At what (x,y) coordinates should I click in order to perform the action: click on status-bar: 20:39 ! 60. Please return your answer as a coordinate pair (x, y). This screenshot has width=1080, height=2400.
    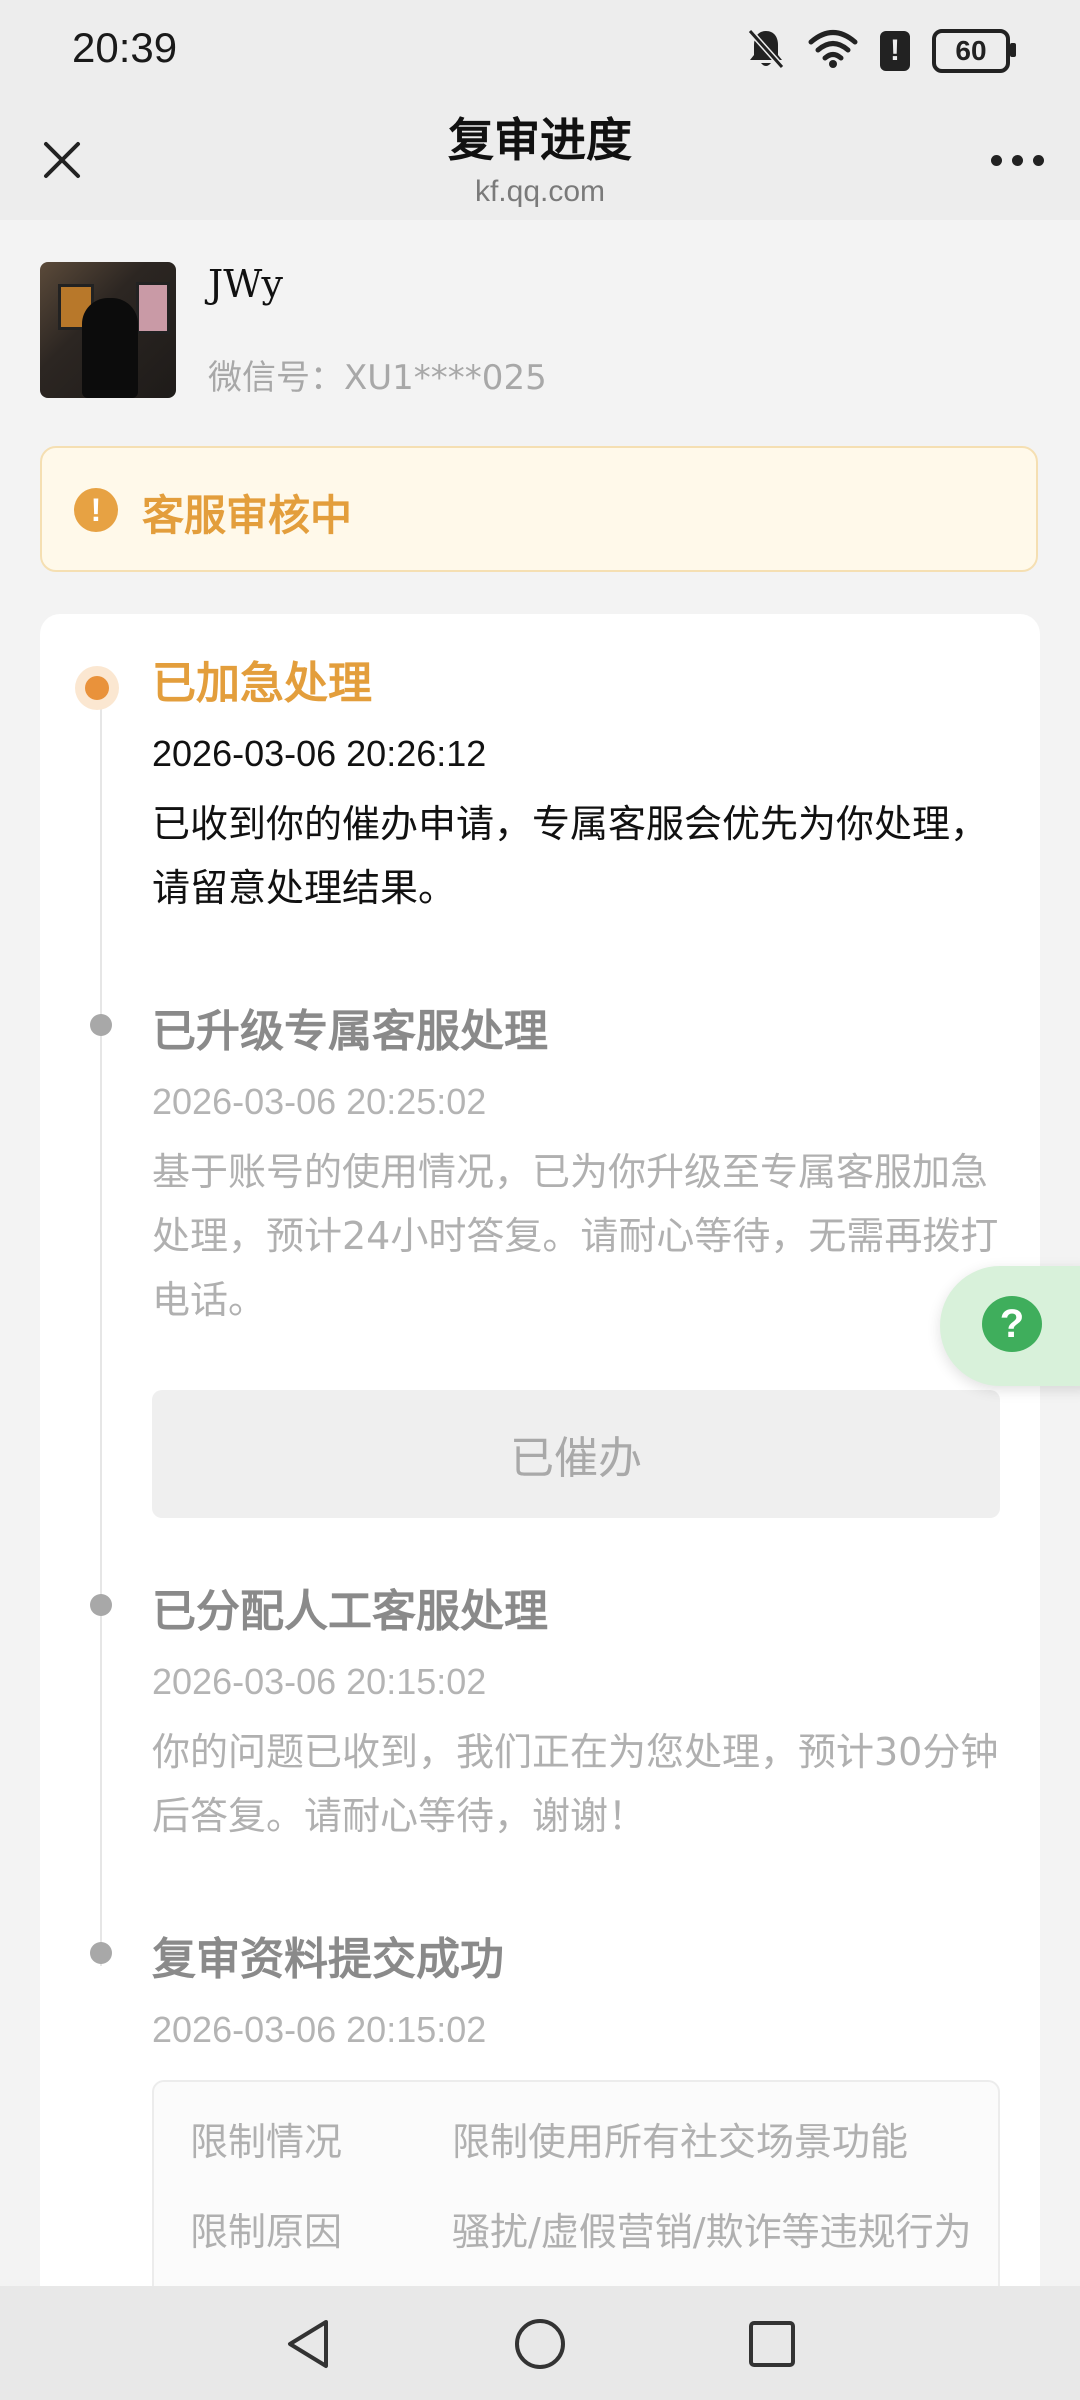
    Looking at the image, I should click on (540, 50).